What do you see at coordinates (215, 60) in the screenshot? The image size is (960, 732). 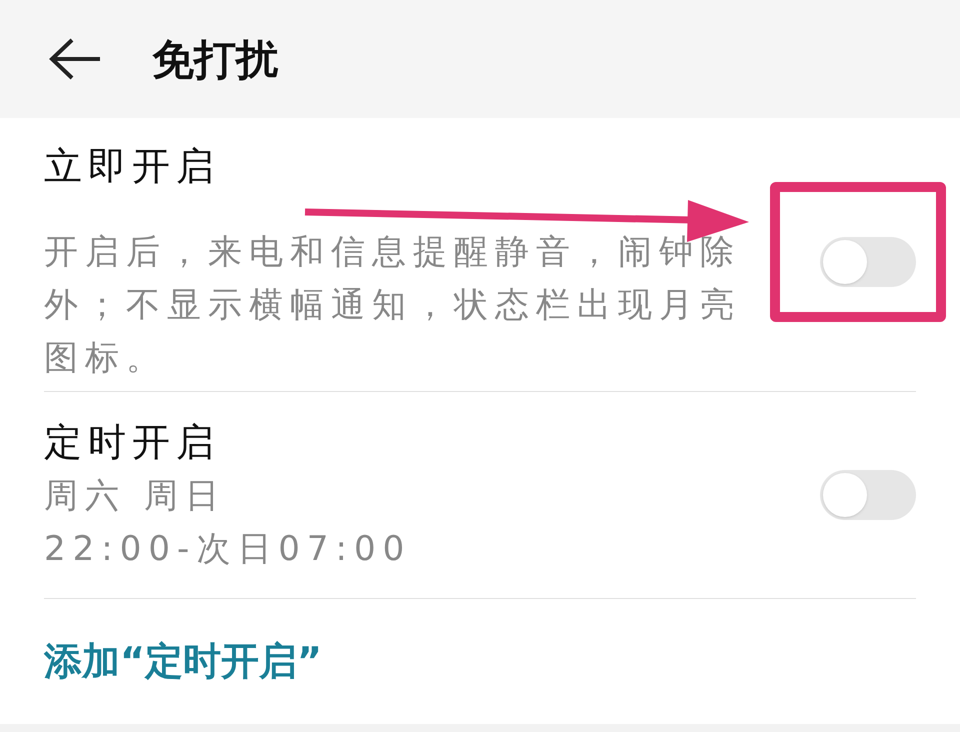 I see `page-title: 免打扰` at bounding box center [215, 60].